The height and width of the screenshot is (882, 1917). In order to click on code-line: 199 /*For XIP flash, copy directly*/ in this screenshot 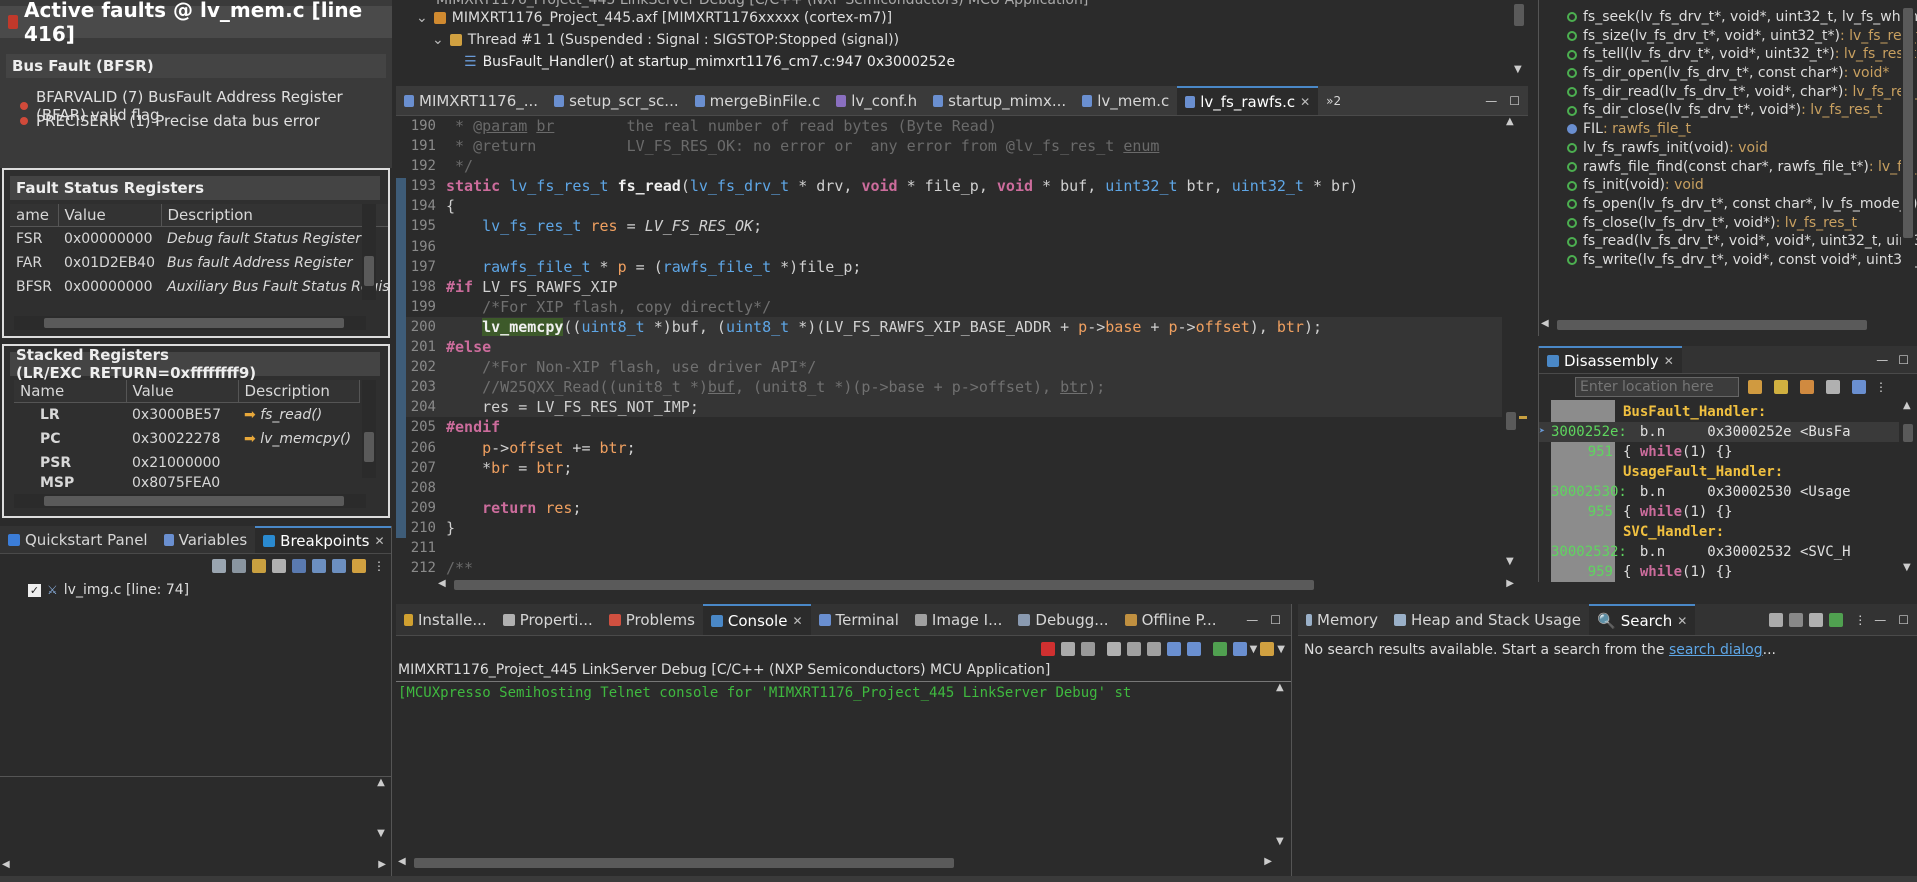, I will do `click(954, 307)`.